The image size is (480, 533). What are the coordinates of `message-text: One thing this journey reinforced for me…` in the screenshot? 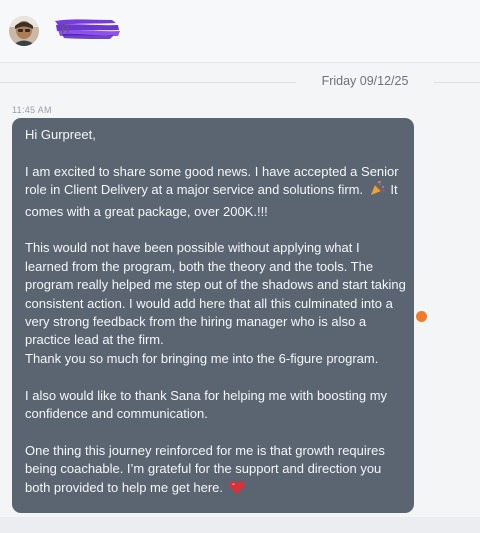 It's located at (205, 468).